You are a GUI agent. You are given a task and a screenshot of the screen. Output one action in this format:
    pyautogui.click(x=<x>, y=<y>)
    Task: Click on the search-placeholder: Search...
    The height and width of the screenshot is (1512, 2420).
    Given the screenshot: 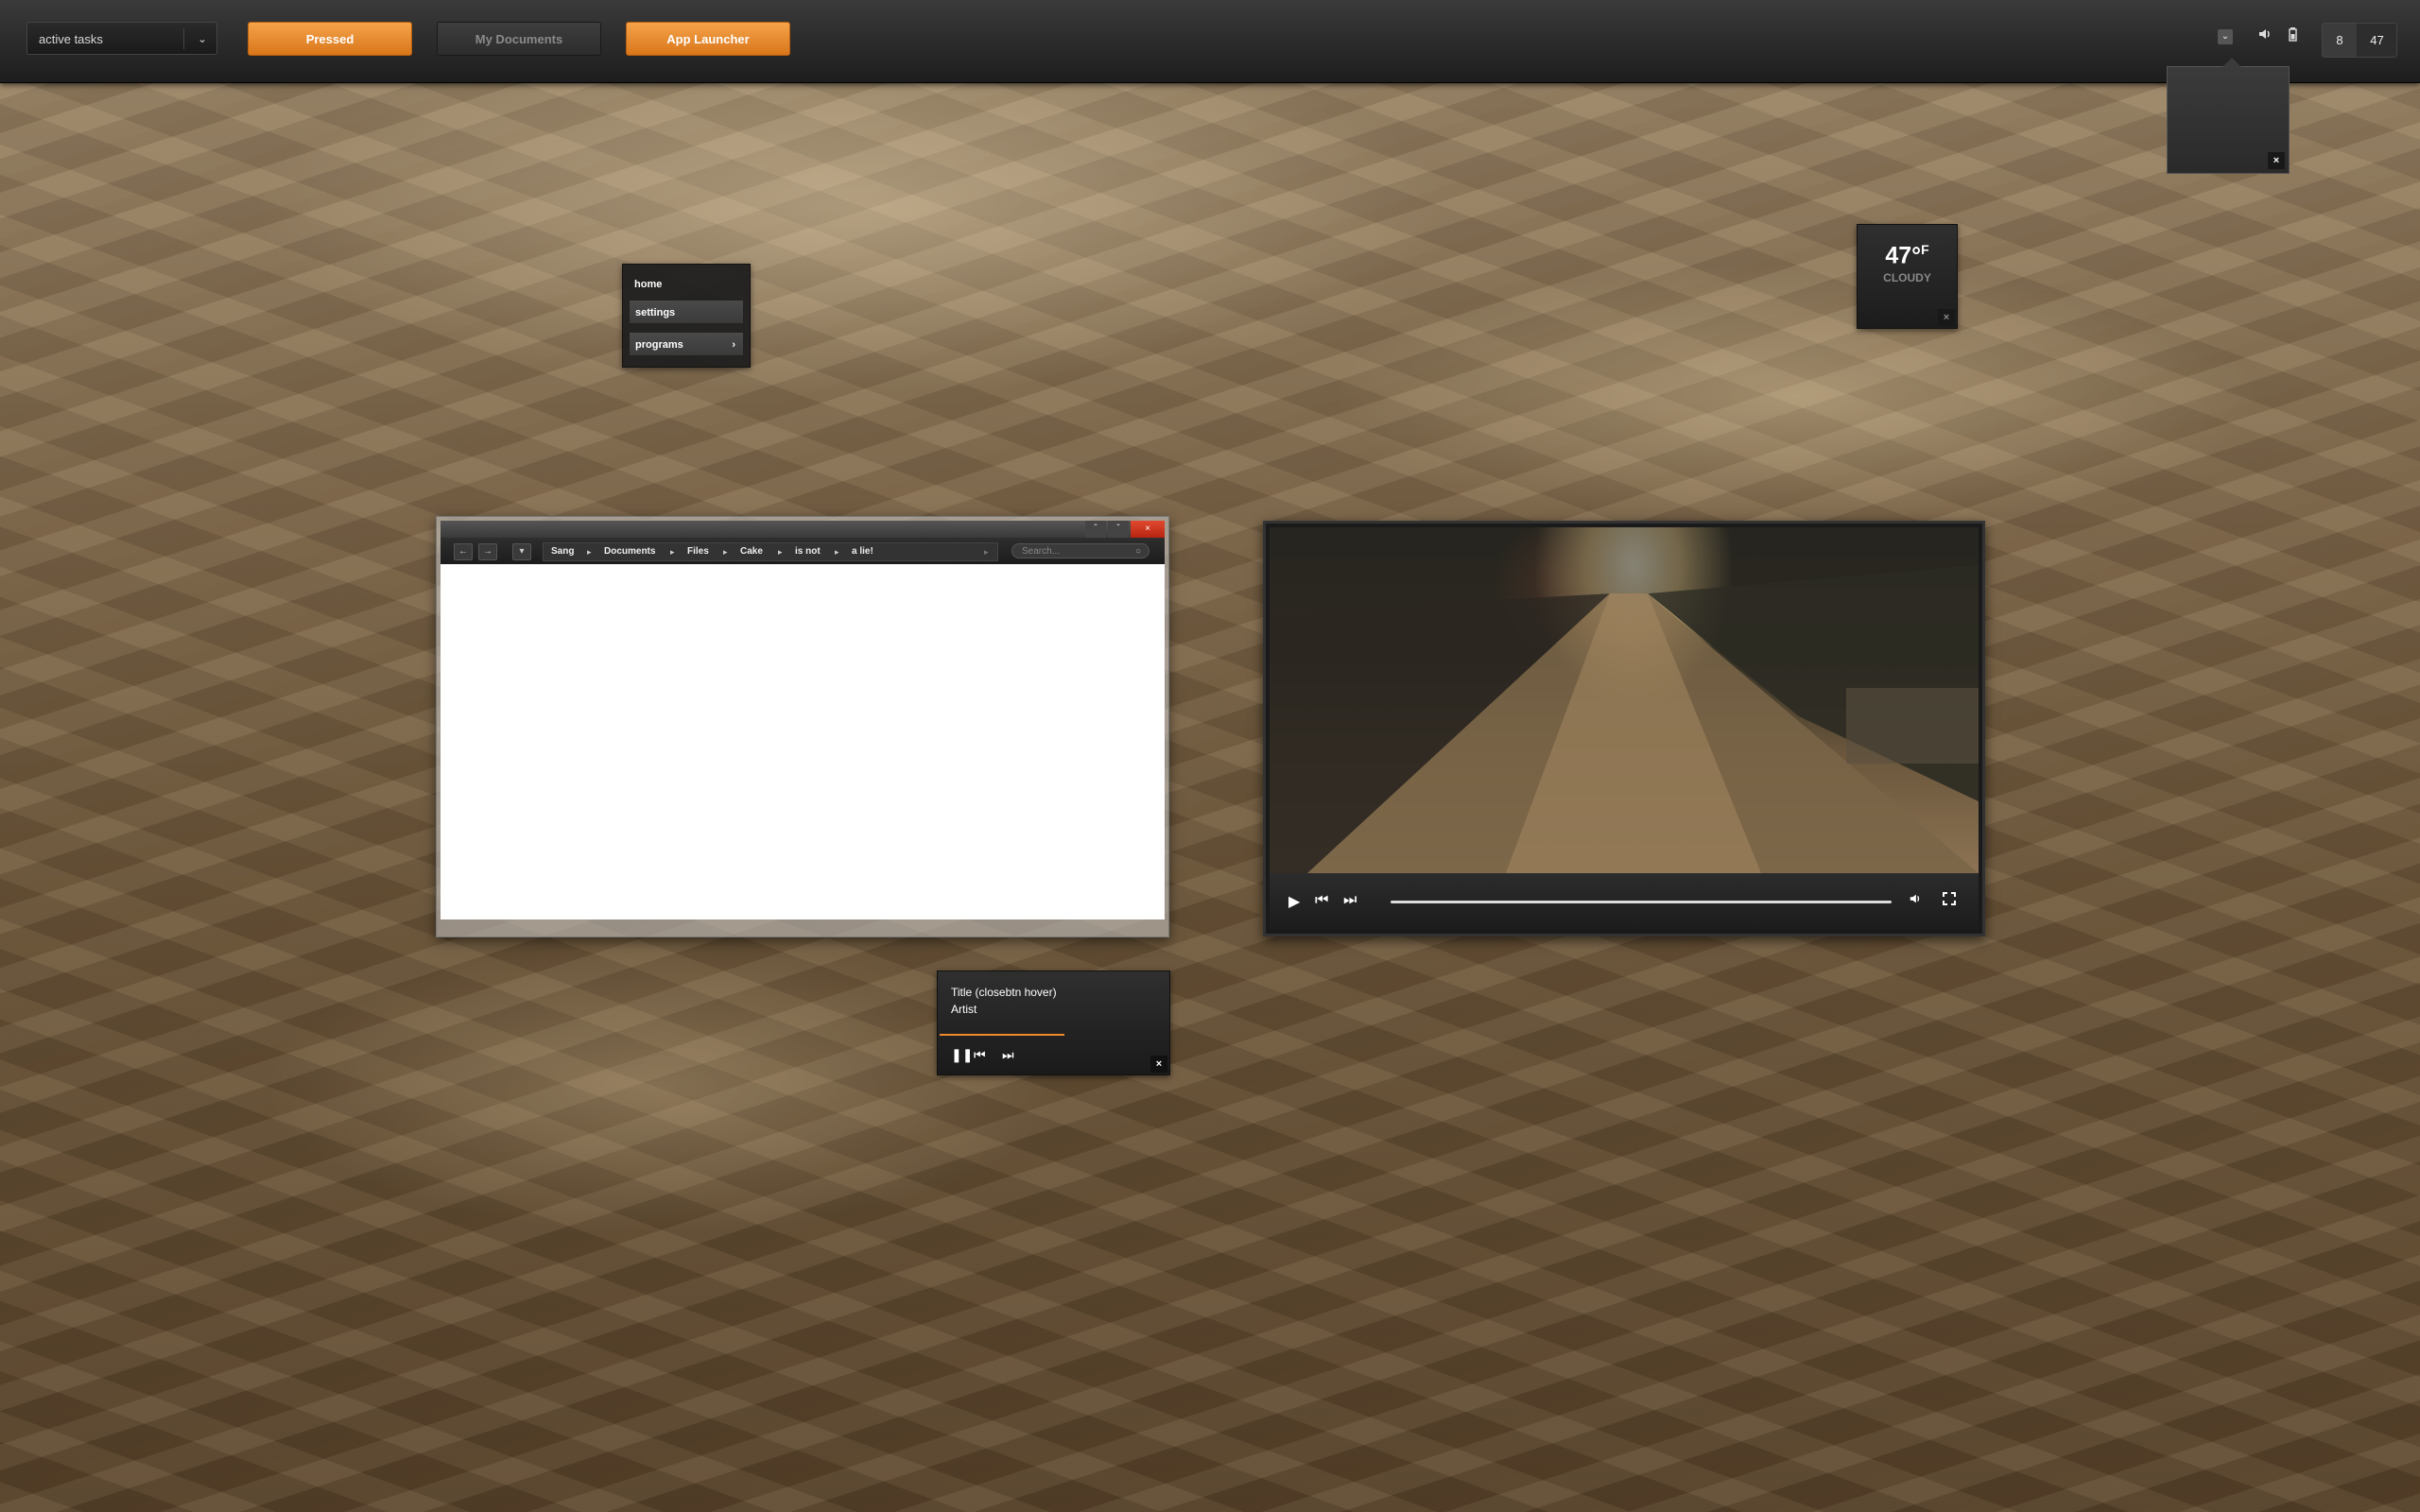 What is the action you would take?
    pyautogui.click(x=1041, y=551)
    